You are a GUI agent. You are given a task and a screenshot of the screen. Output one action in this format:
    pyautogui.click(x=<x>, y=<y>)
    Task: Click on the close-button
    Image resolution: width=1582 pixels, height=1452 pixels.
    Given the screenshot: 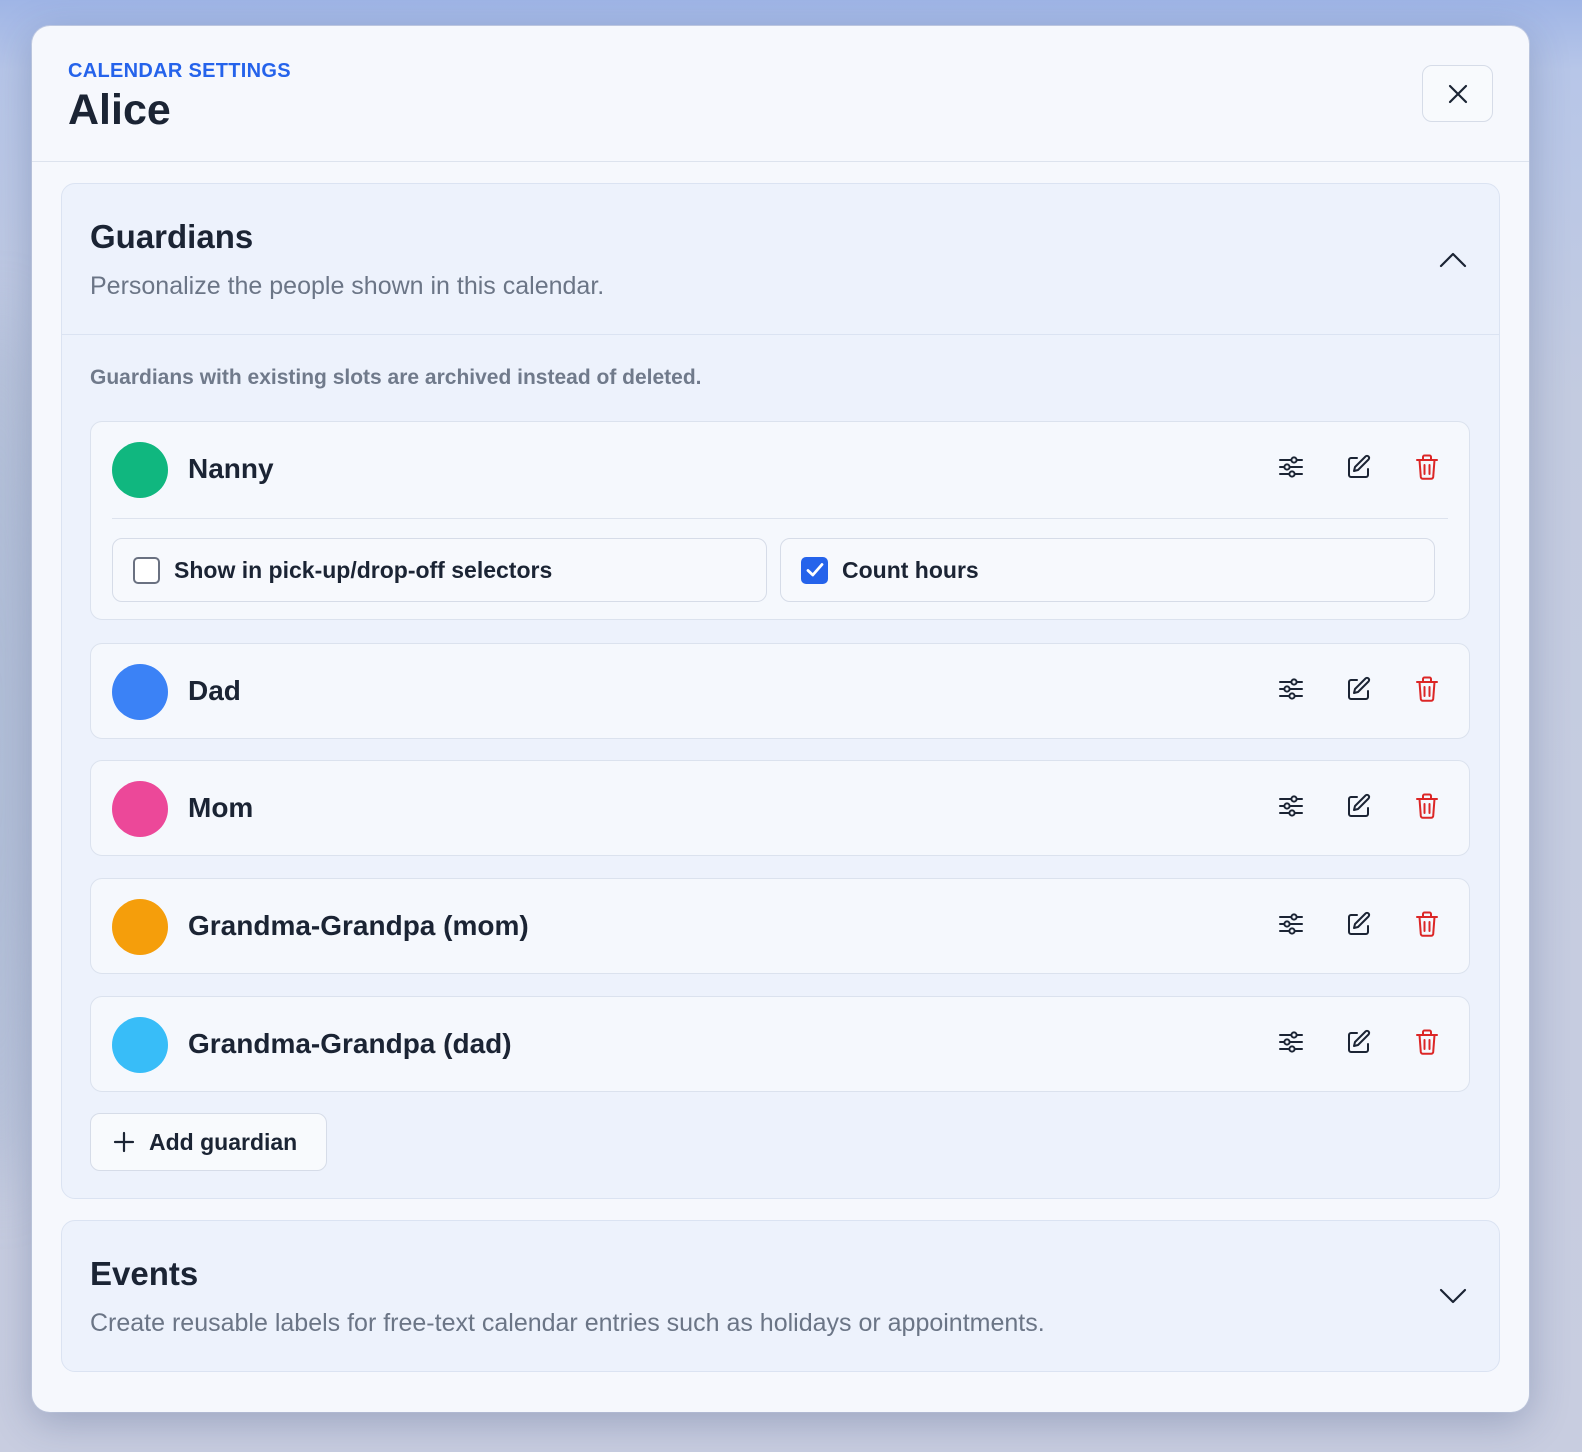 What is the action you would take?
    pyautogui.click(x=1457, y=93)
    